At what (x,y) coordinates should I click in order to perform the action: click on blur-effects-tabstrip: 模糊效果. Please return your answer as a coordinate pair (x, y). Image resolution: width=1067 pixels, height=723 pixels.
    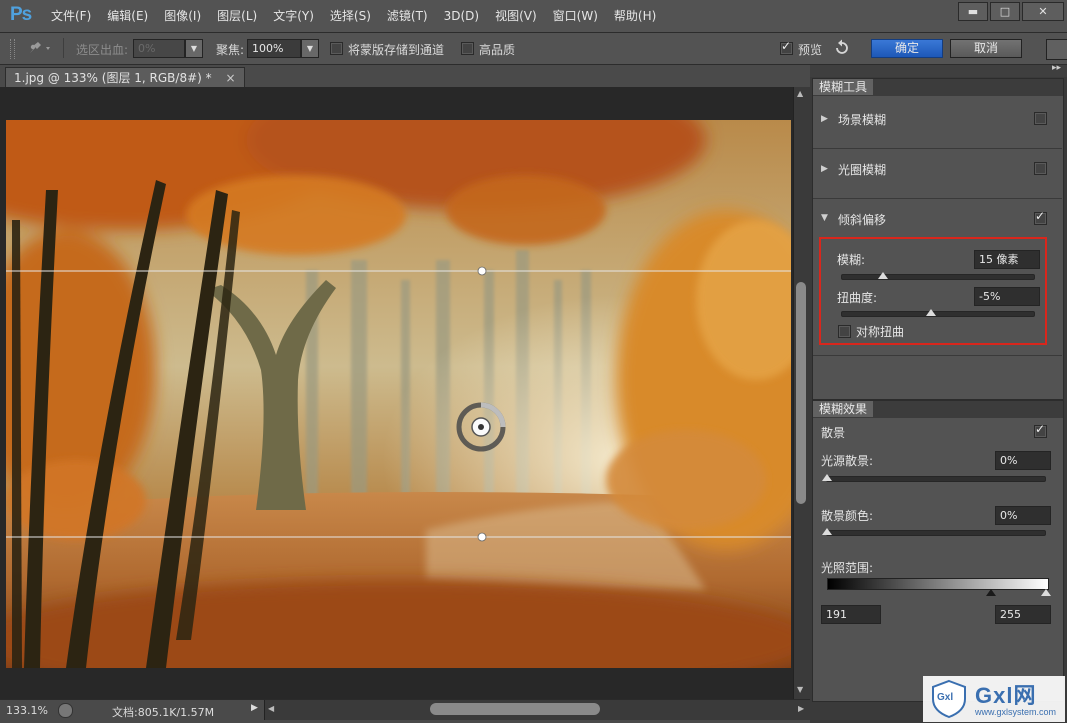
    Looking at the image, I should click on (938, 409).